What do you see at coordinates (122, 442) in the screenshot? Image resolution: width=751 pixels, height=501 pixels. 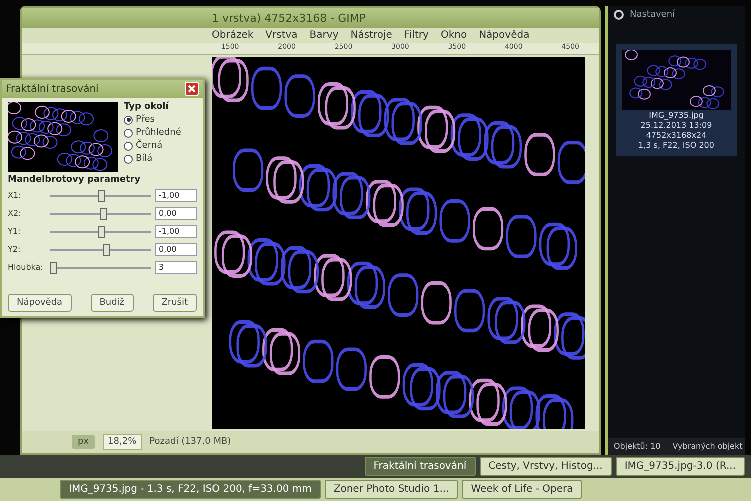 I see `zoom-field: 18,2%` at bounding box center [122, 442].